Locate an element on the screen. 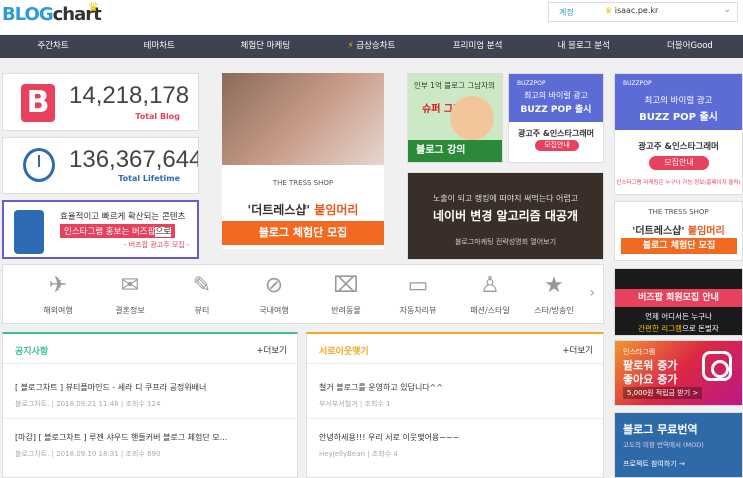  notice-more-link: +더보기 is located at coordinates (271, 350).